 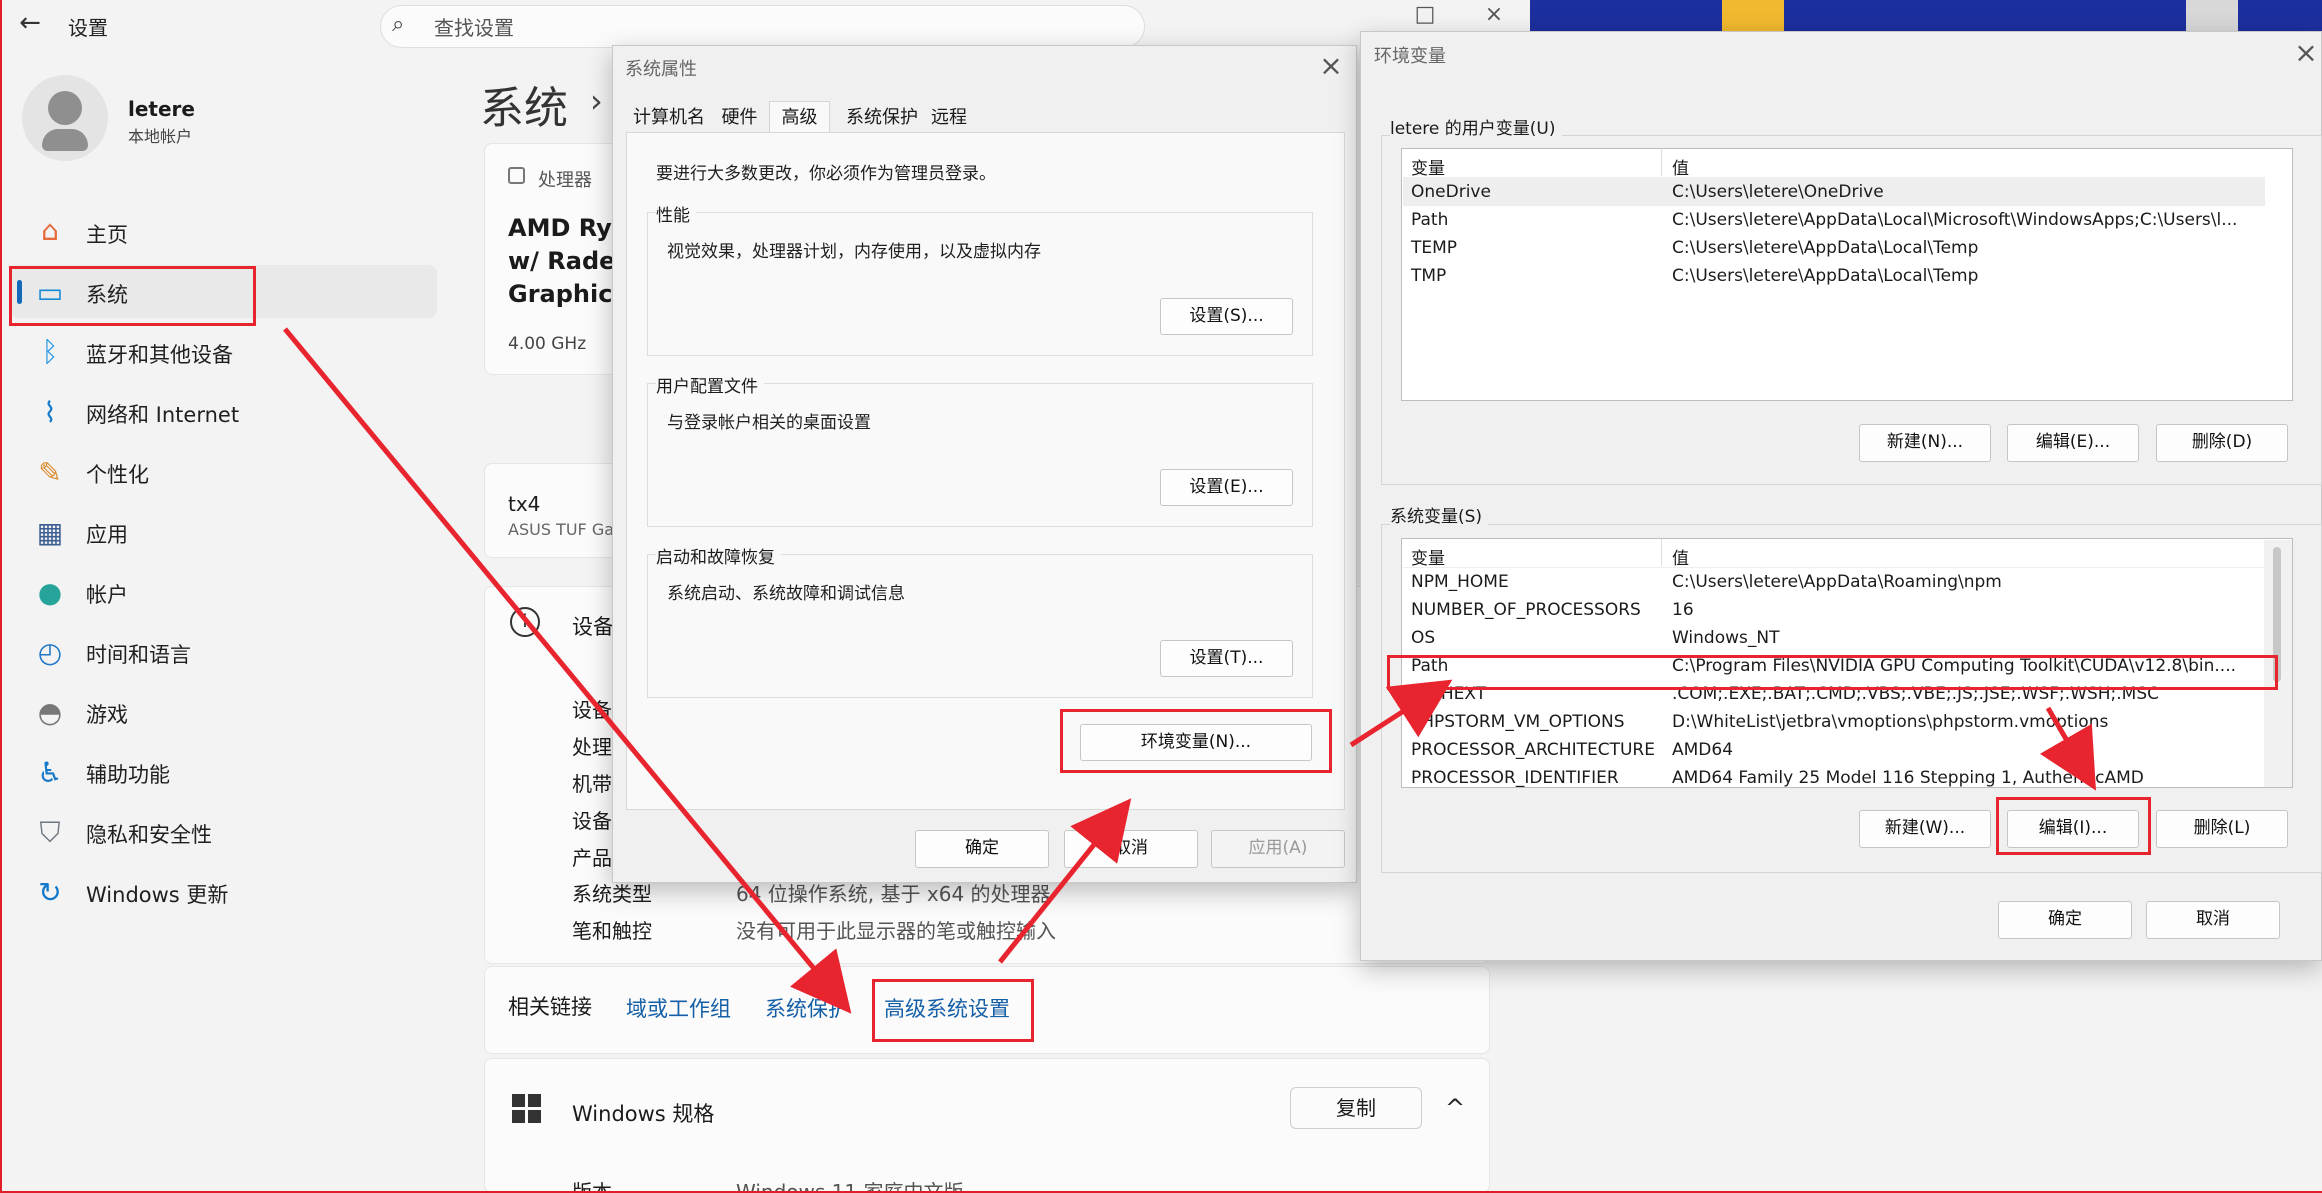 I want to click on ok-button: 确定, so click(x=982, y=849).